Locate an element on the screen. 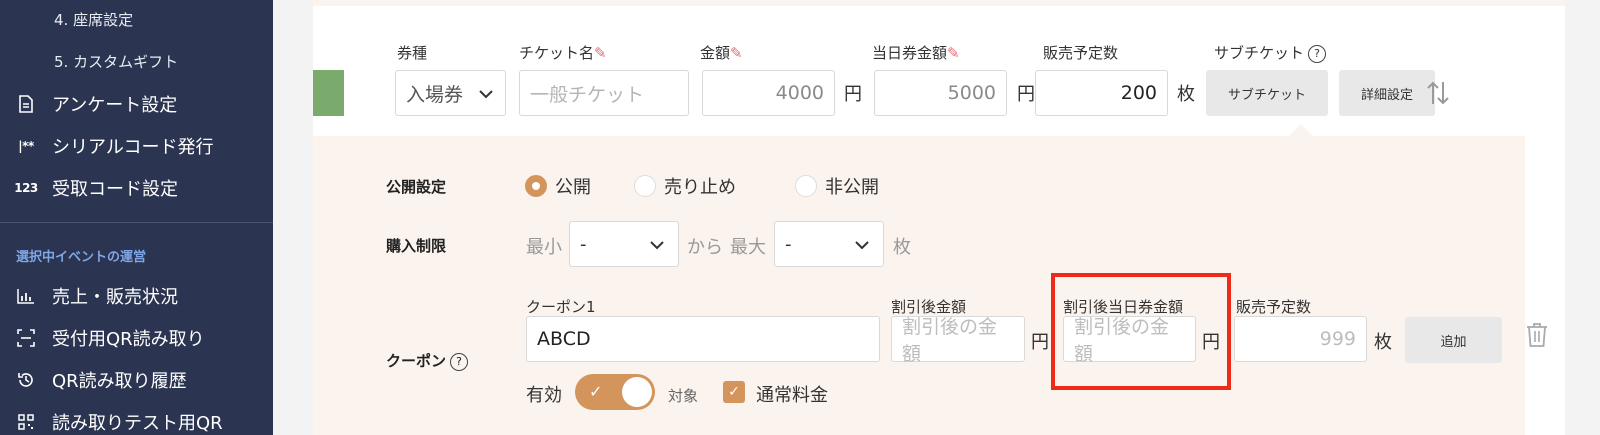 The height and width of the screenshot is (435, 1600). coupon-planned-input: 999 is located at coordinates (1300, 339).